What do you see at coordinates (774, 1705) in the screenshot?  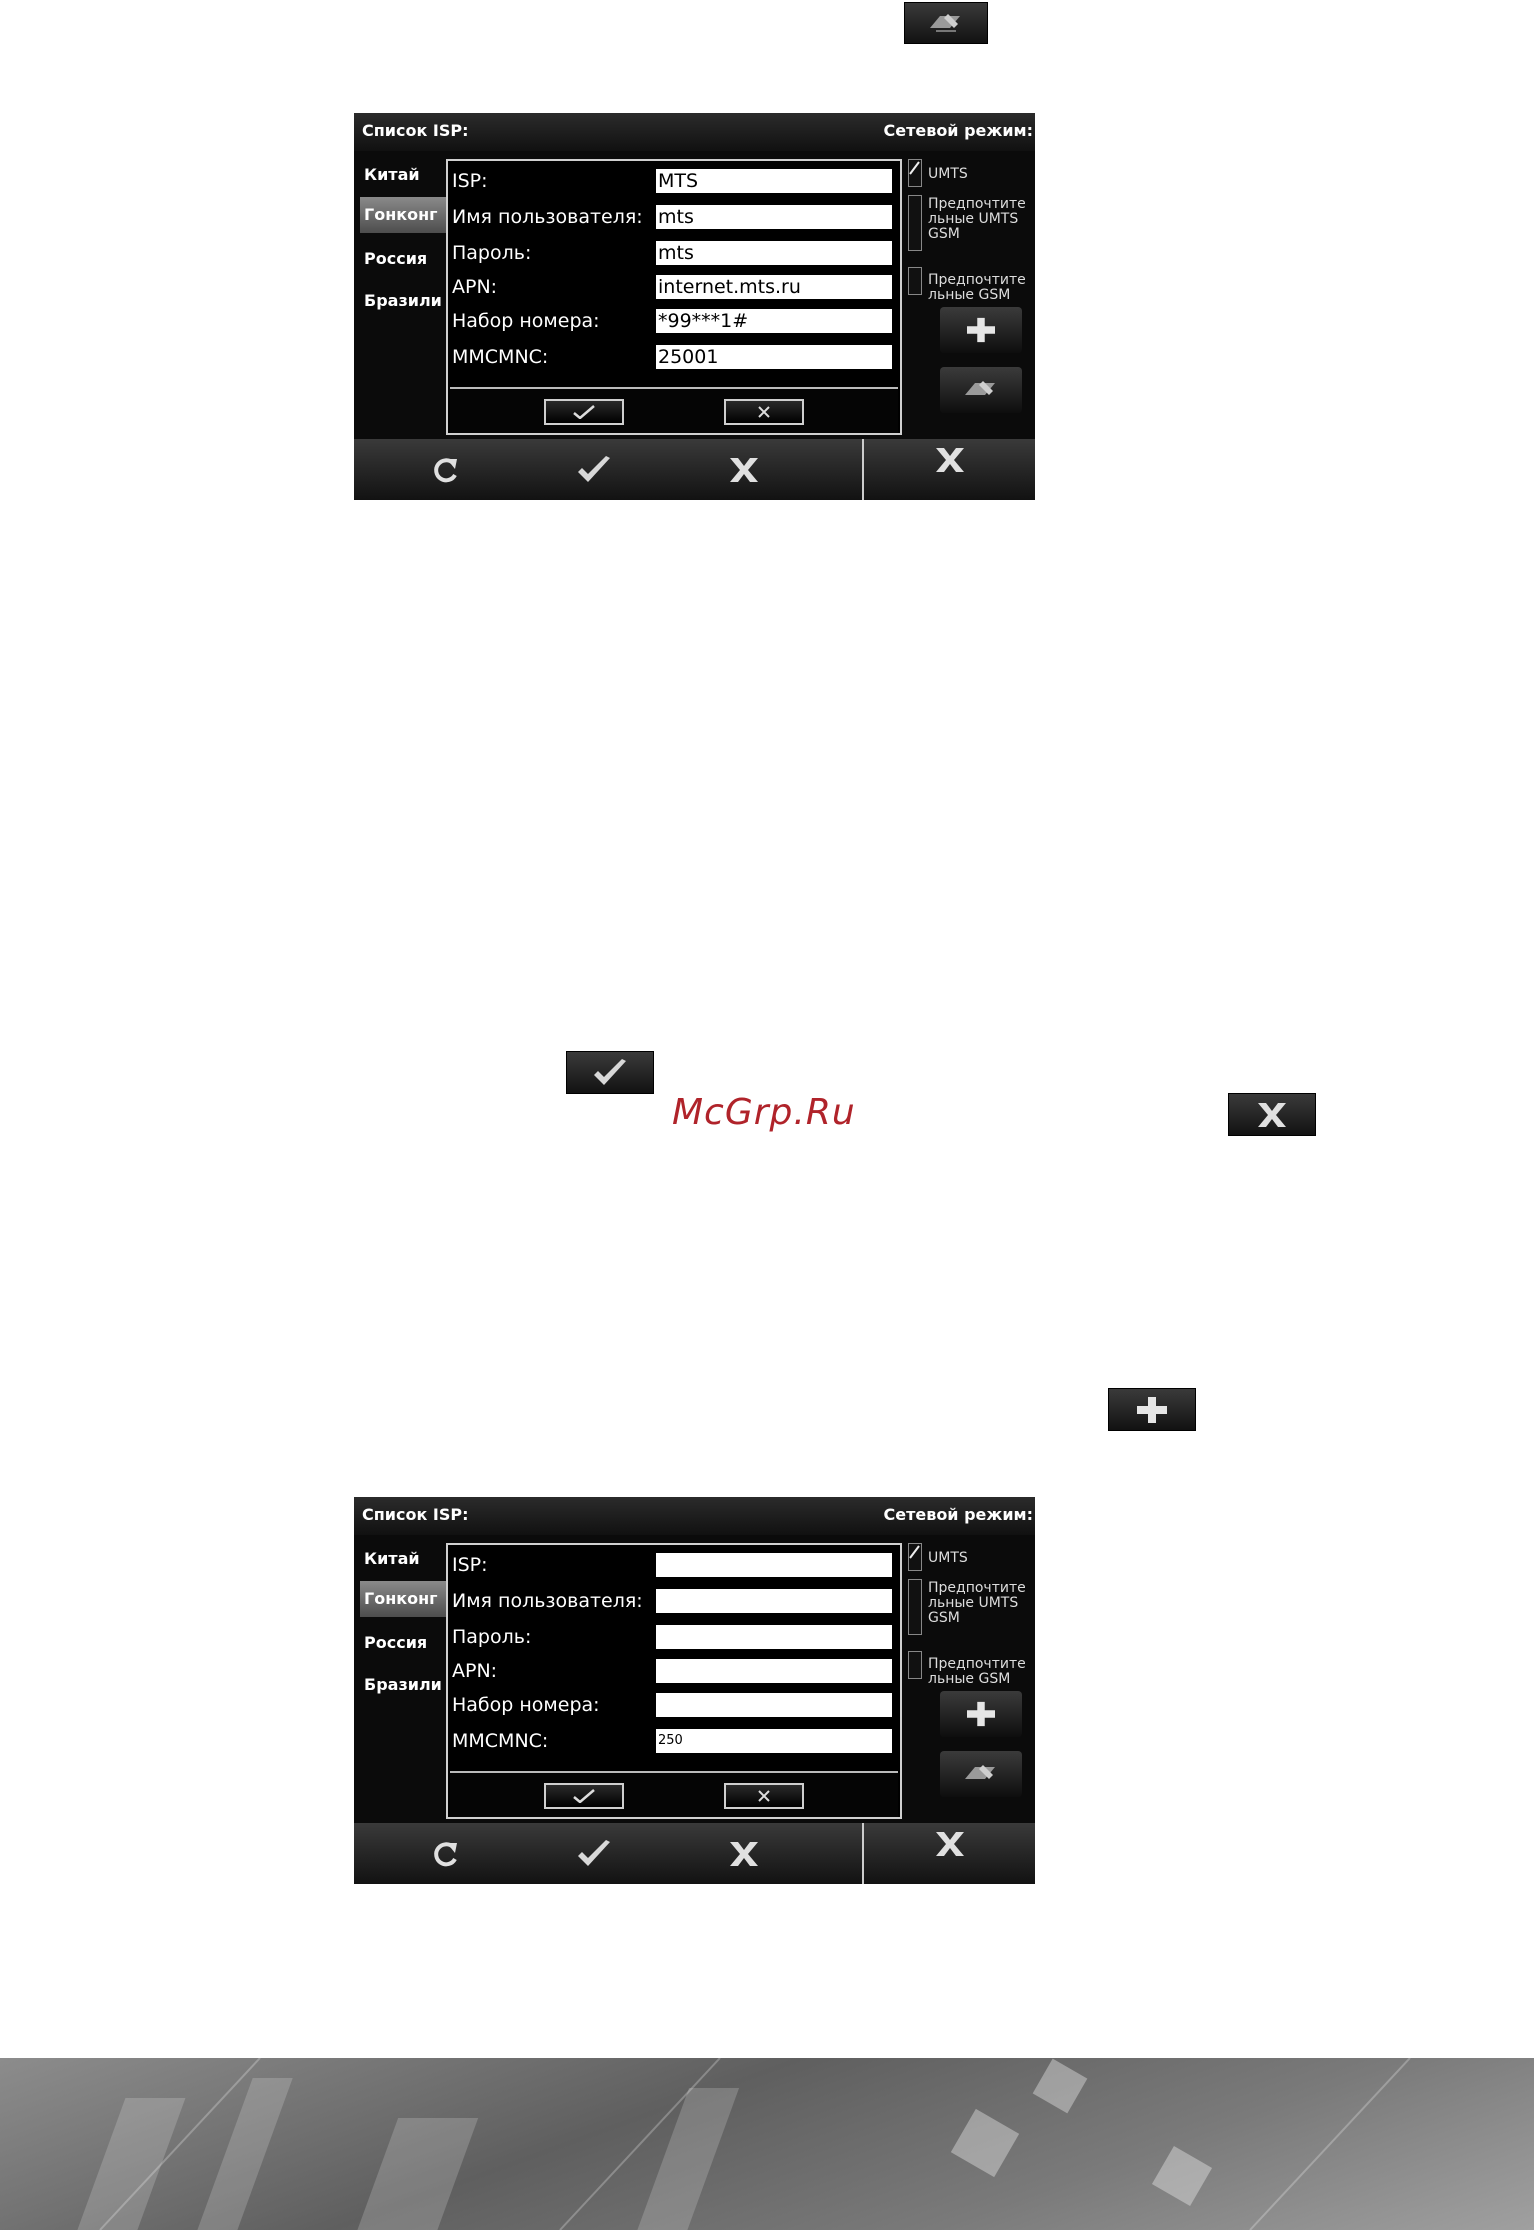 I see `dial-number-input` at bounding box center [774, 1705].